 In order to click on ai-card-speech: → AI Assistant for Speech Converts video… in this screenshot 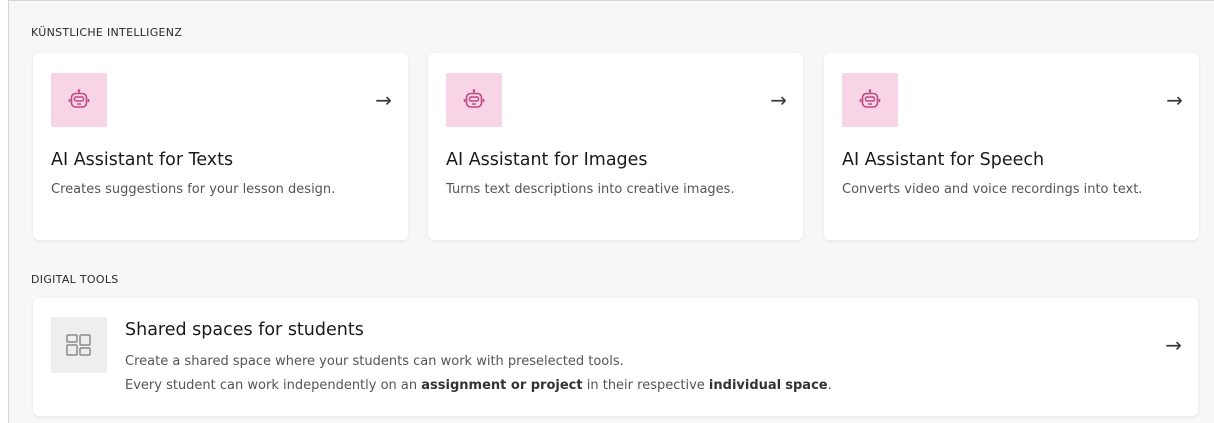, I will do `click(1011, 146)`.